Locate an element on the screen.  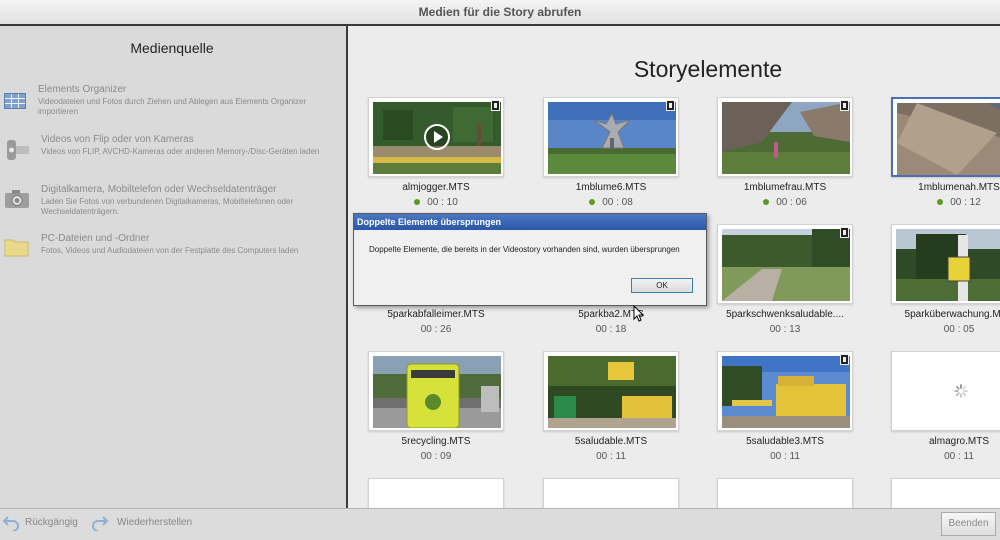
bottom-toolbar: Rückgängig Wiederherstellen Beenden is located at coordinates (500, 524).